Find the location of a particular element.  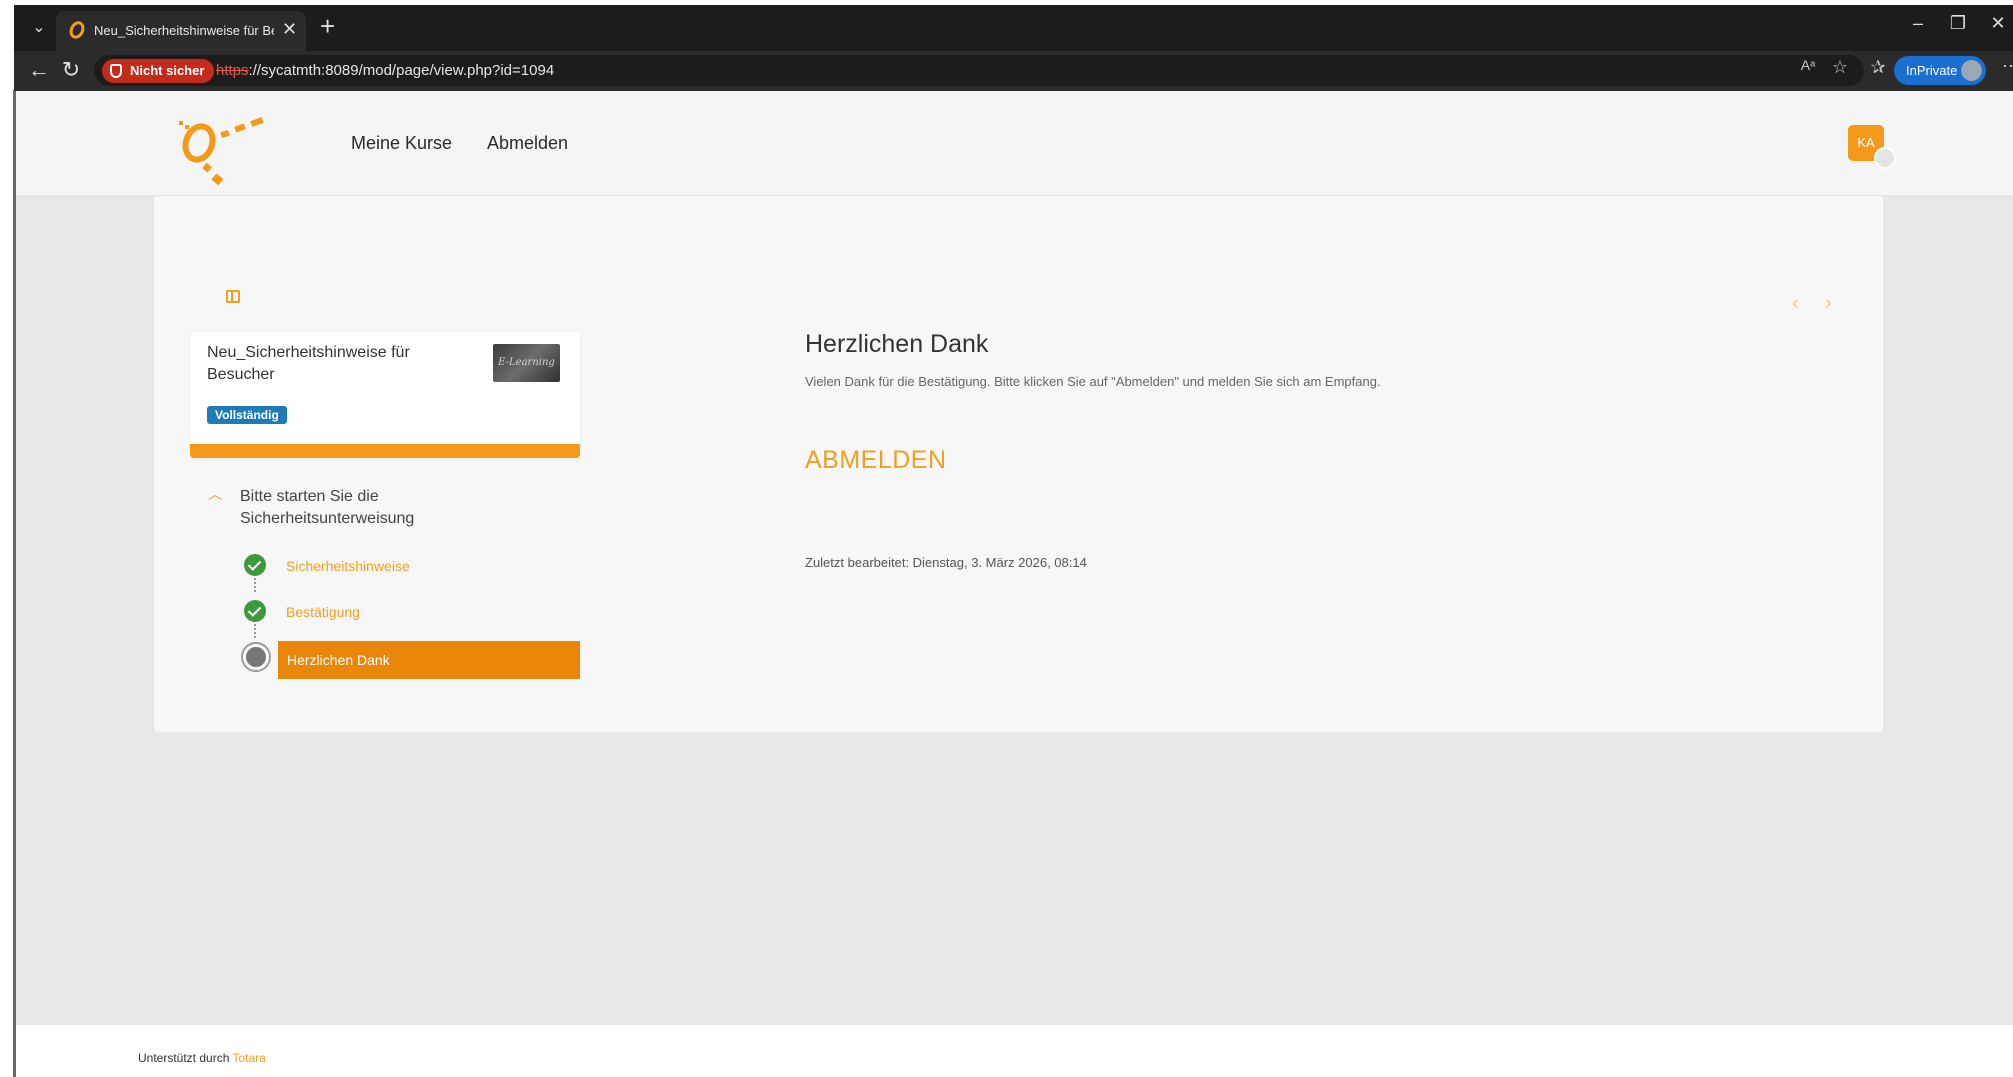

profile-avatar-icon is located at coordinates (1971, 70).